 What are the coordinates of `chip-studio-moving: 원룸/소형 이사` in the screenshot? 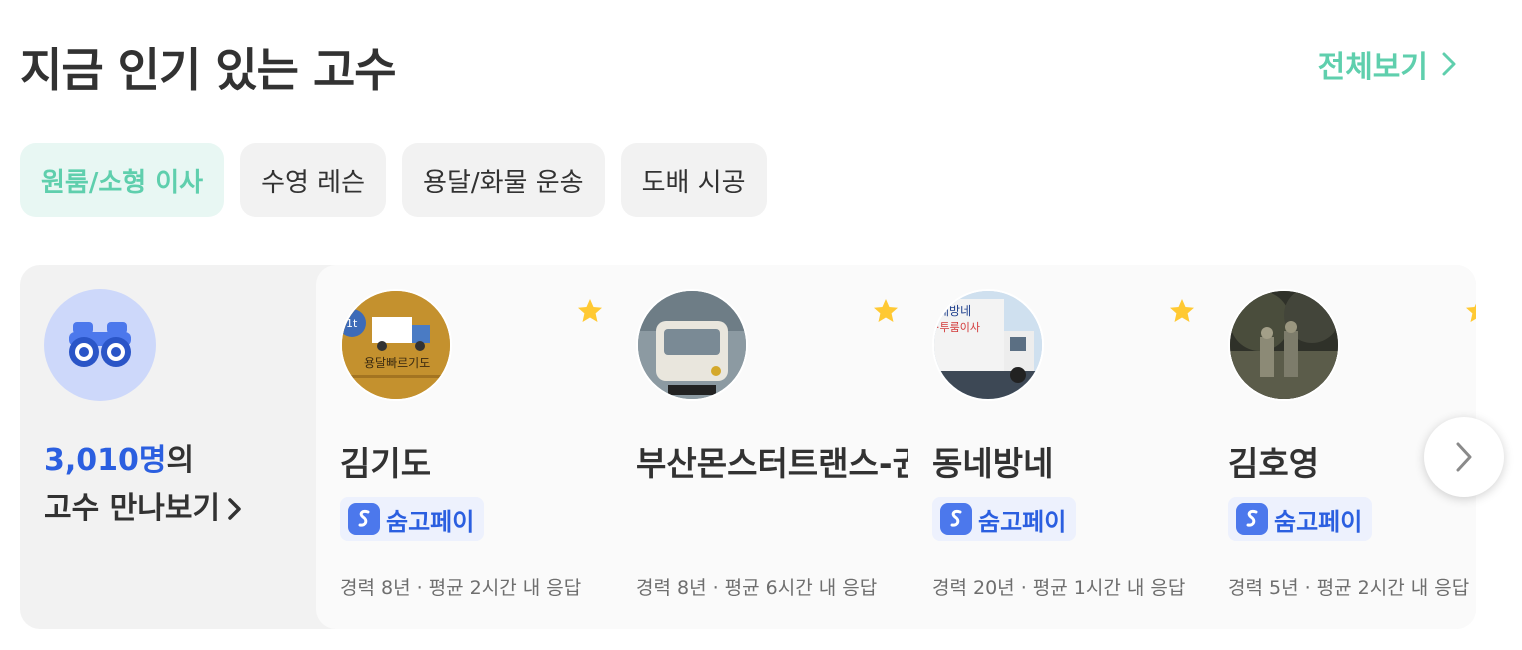 It's located at (122, 180).